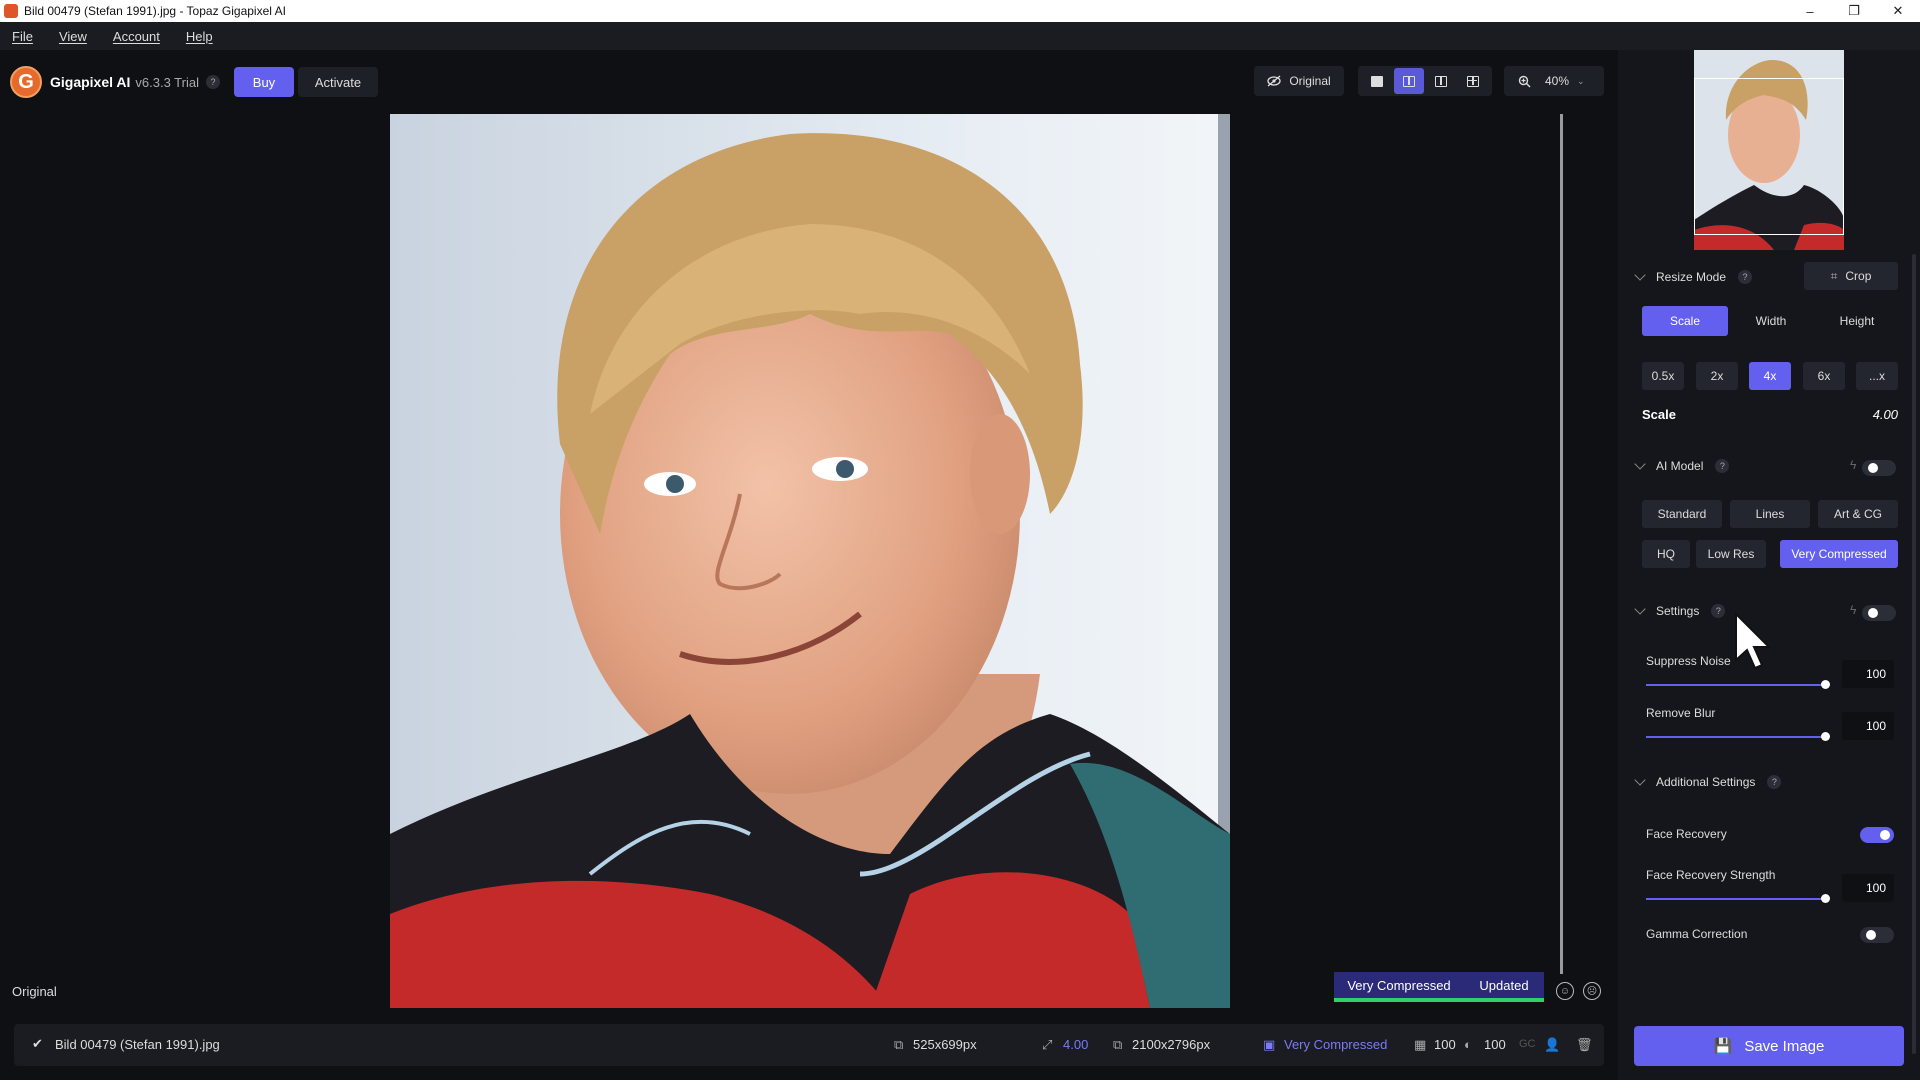  Describe the element at coordinates (1879, 613) in the screenshot. I see `settings-auto-toggle` at that location.